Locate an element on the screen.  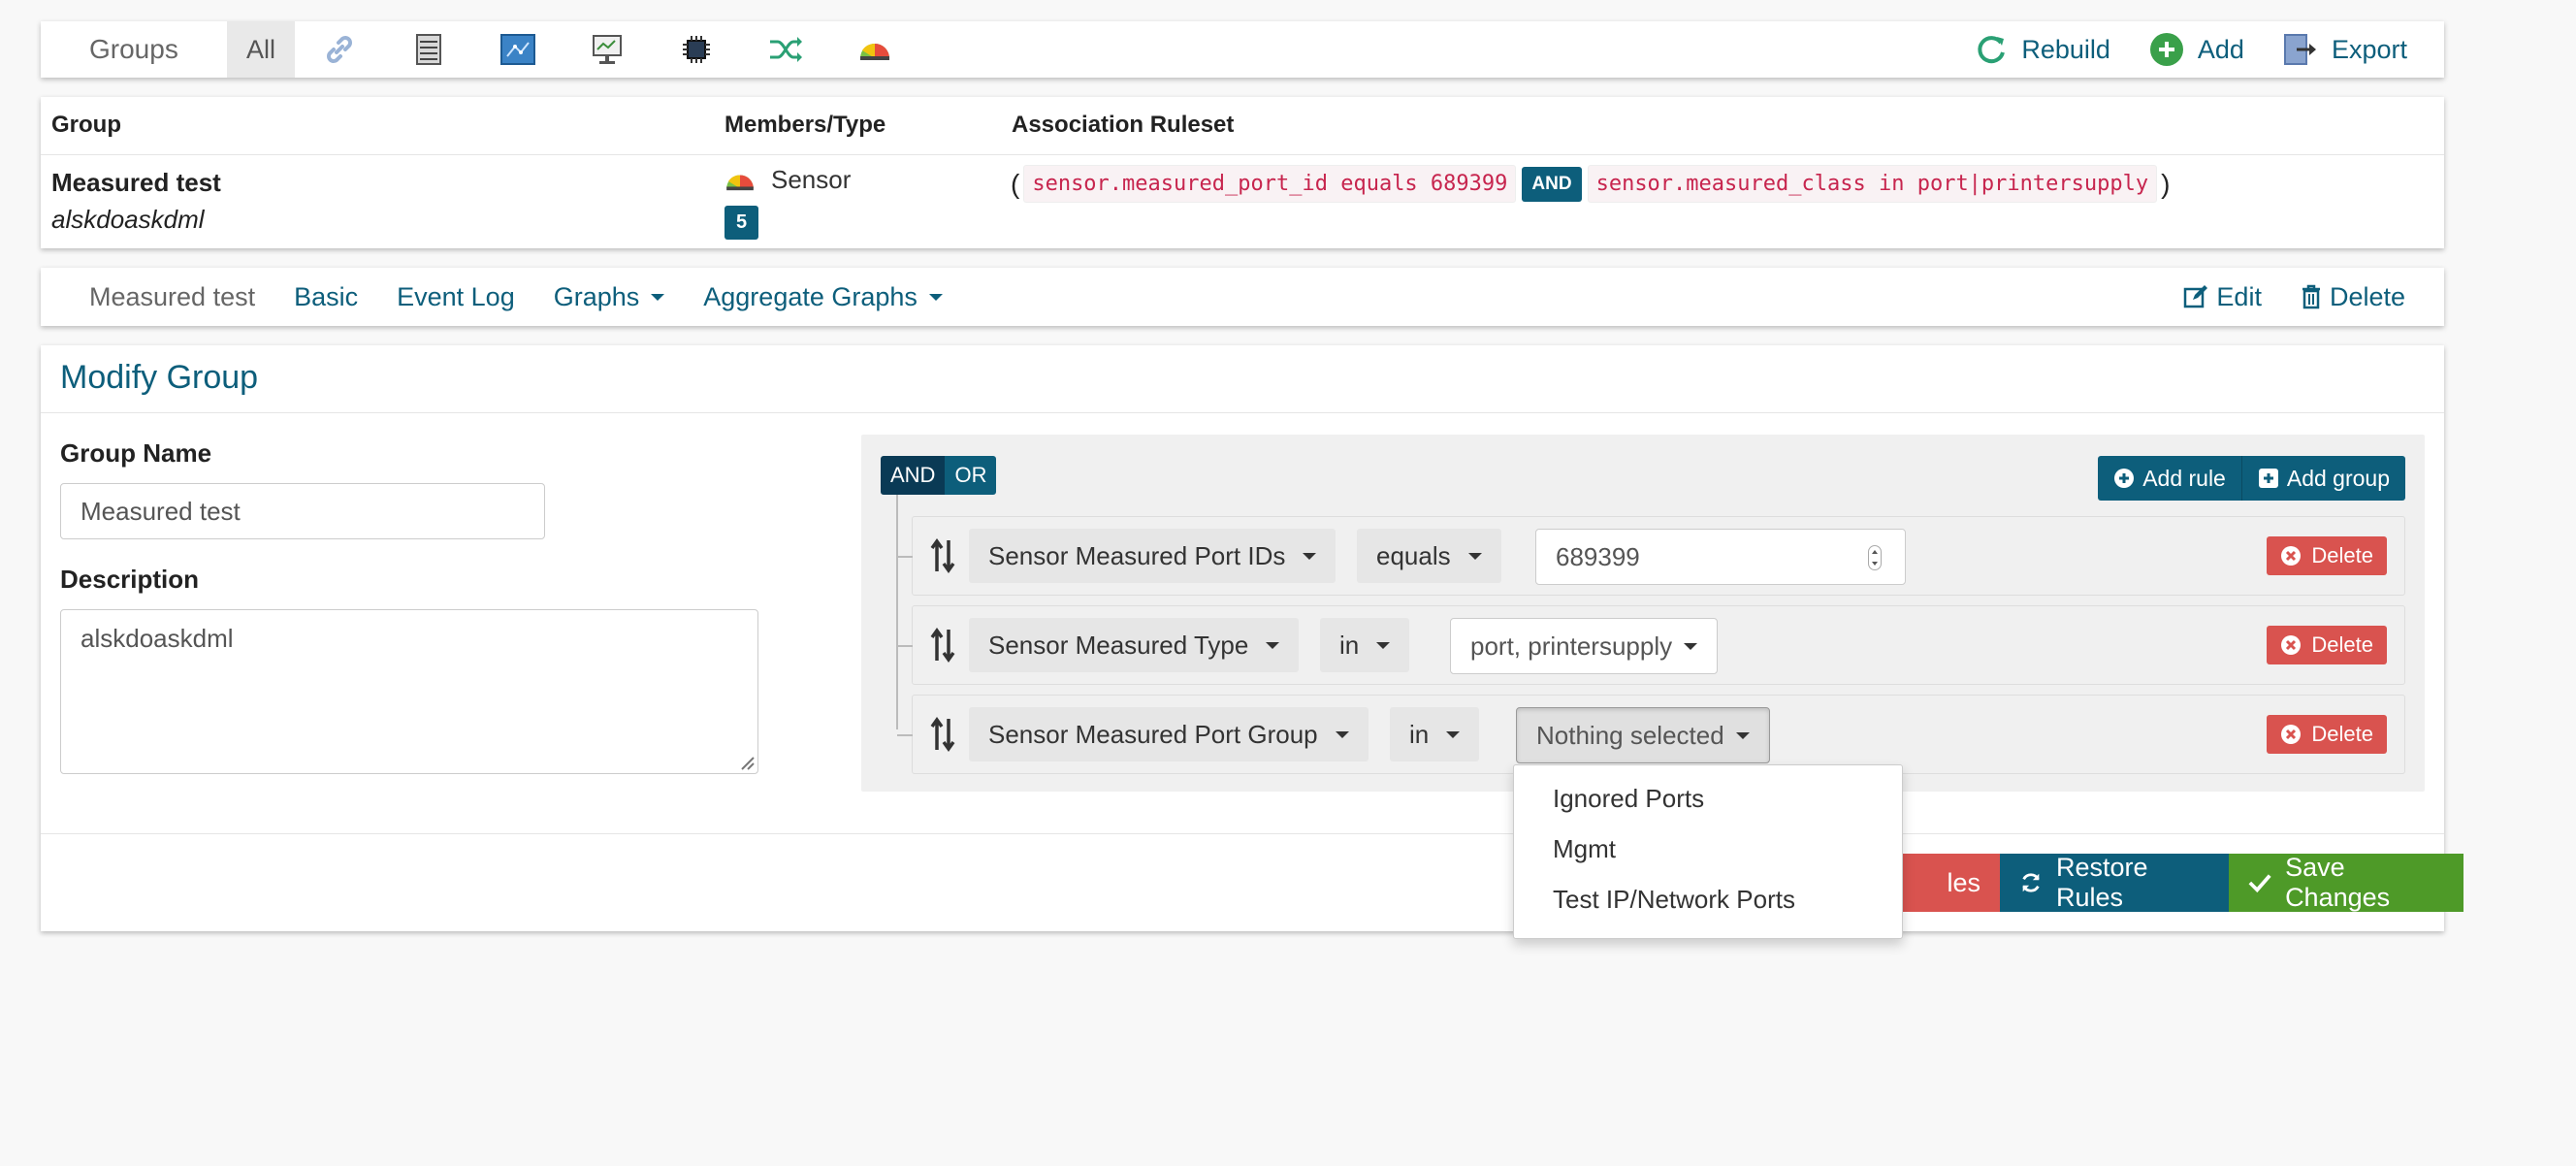
tab-aggregate-graphs: Aggregate Graphs is located at coordinates (823, 297).